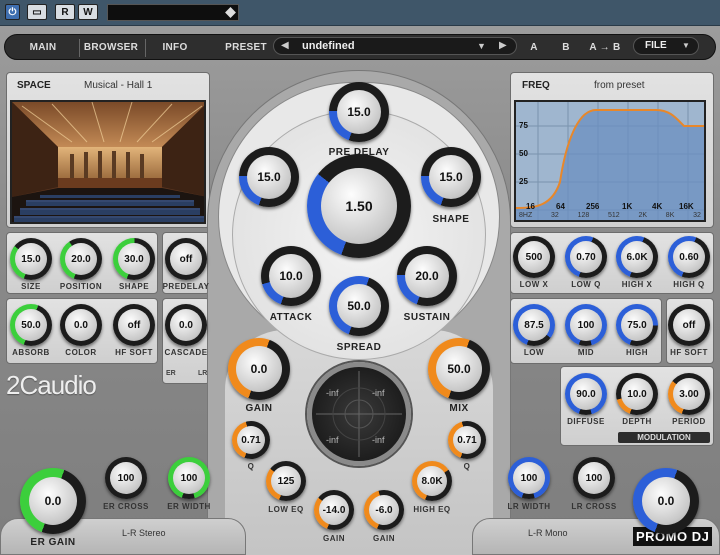 The height and width of the screenshot is (555, 720). Describe the element at coordinates (427, 276) in the screenshot. I see `sustain-knob: 20.0` at that location.